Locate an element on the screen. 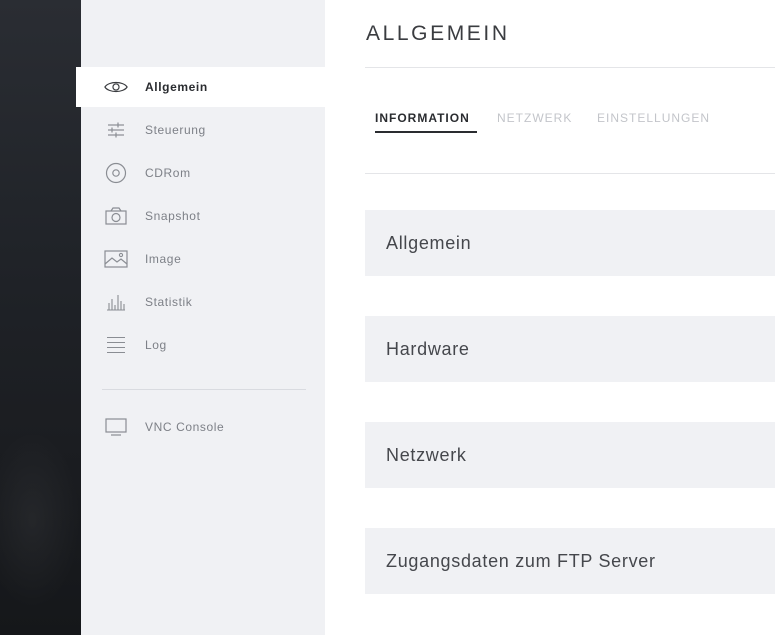 Image resolution: width=775 pixels, height=635 pixels. panel-title: Hardware is located at coordinates (428, 349).